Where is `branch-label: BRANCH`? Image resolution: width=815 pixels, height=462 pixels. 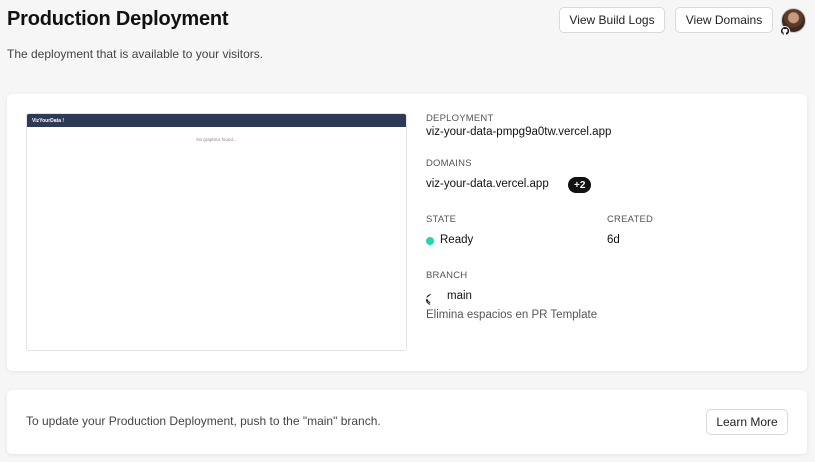
branch-label: BRANCH is located at coordinates (447, 275).